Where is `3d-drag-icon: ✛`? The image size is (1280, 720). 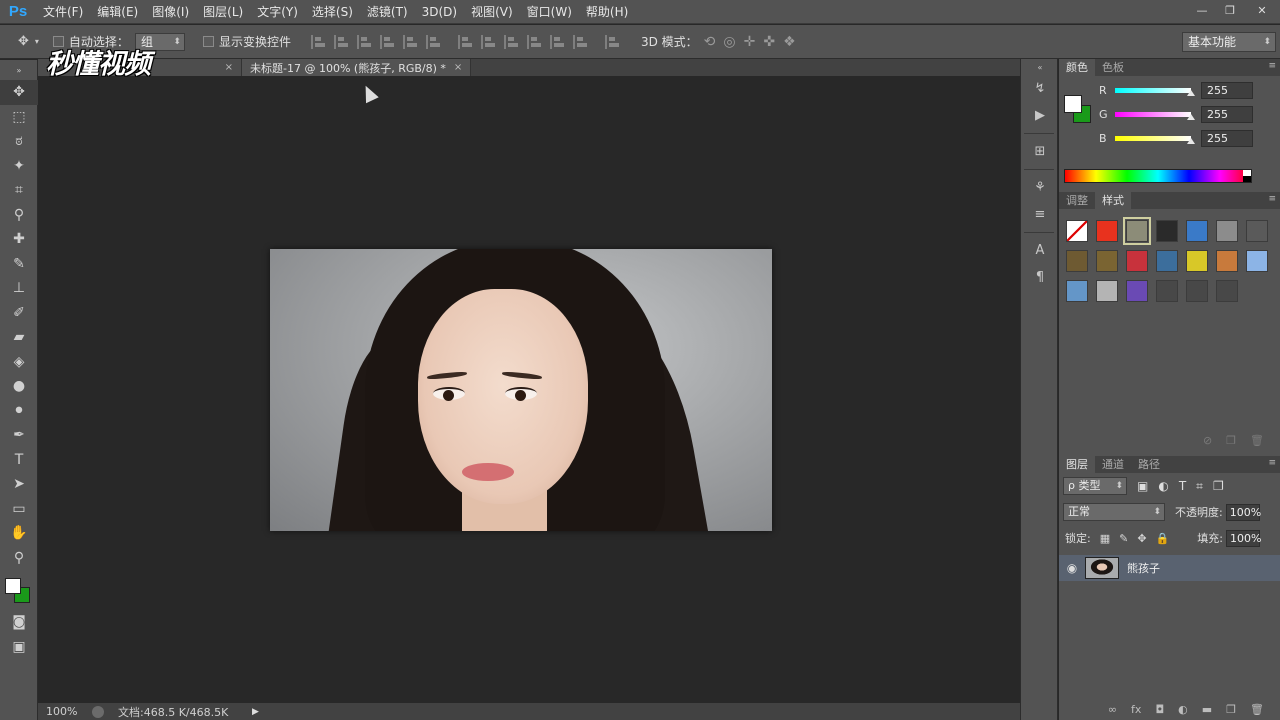 3d-drag-icon: ✛ is located at coordinates (750, 42).